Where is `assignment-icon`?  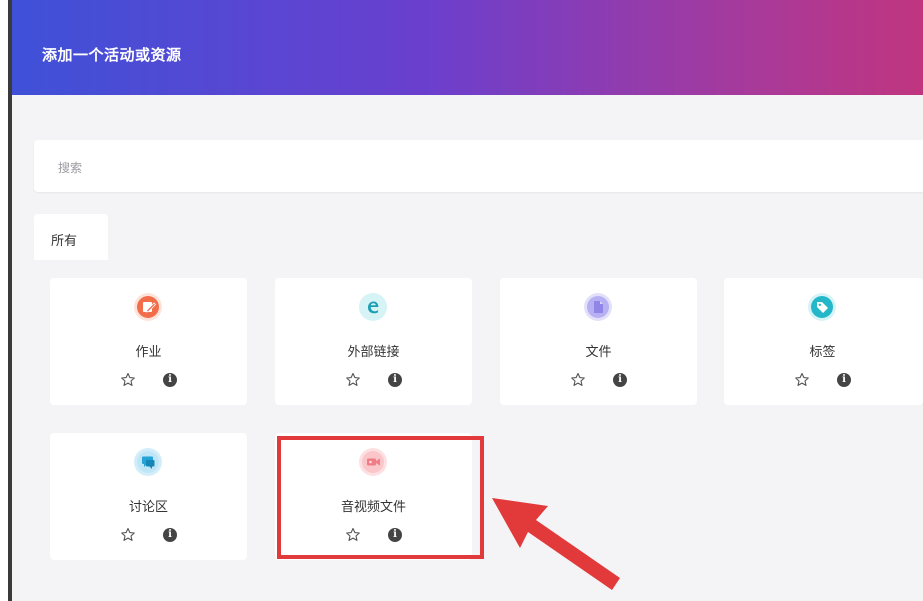 assignment-icon is located at coordinates (148, 307).